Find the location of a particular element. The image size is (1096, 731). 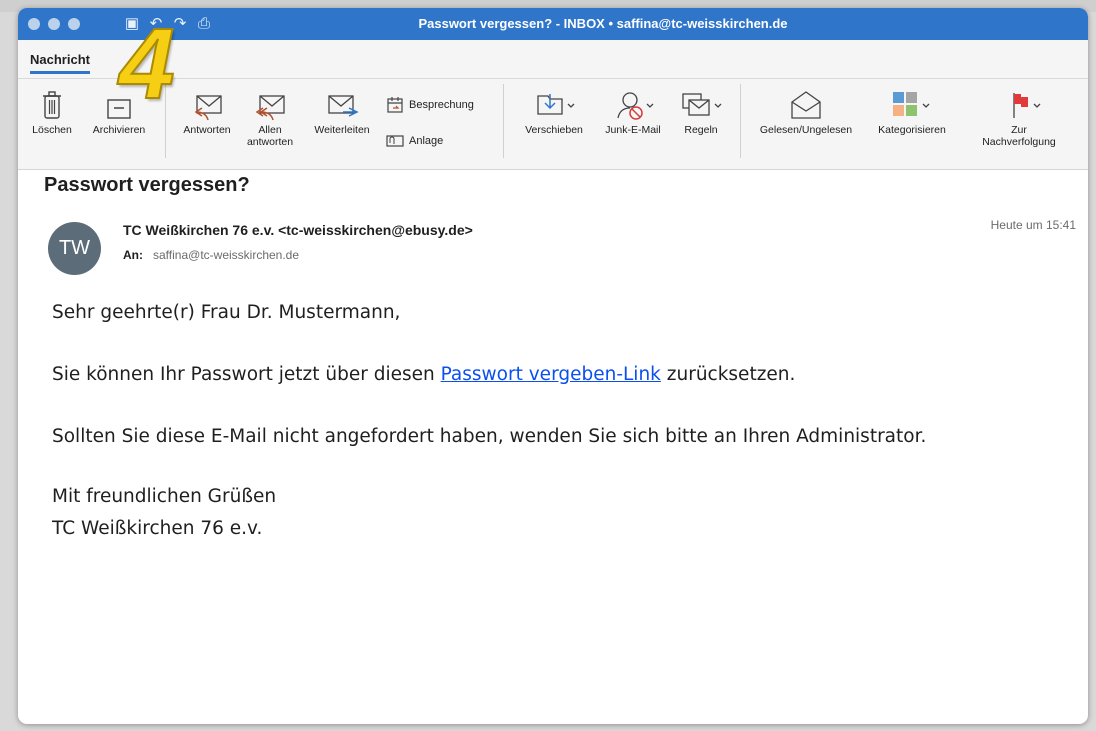

categories-icon is located at coordinates (911, 104).